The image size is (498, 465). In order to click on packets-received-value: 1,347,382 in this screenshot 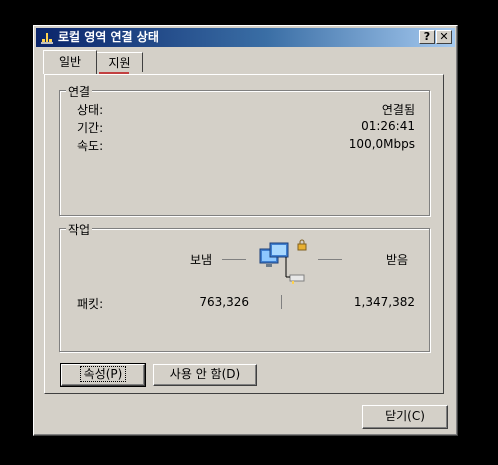, I will do `click(384, 302)`.